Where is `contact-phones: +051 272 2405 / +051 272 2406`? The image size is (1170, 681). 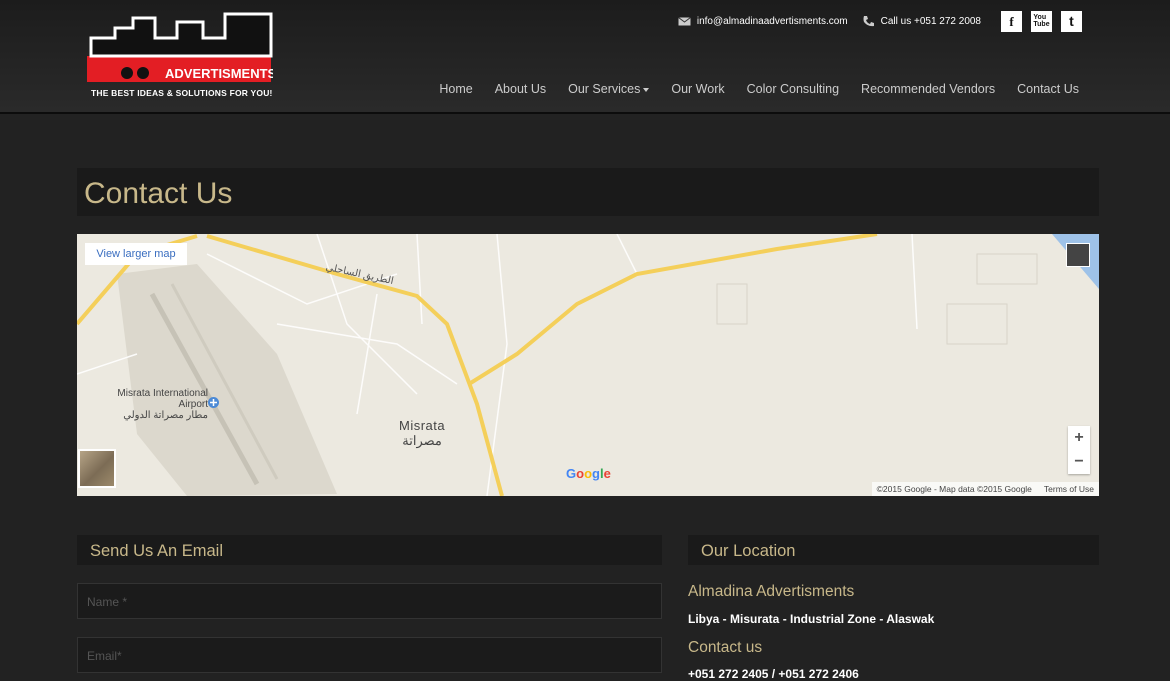 contact-phones: +051 272 2405 / +051 272 2406 is located at coordinates (773, 674).